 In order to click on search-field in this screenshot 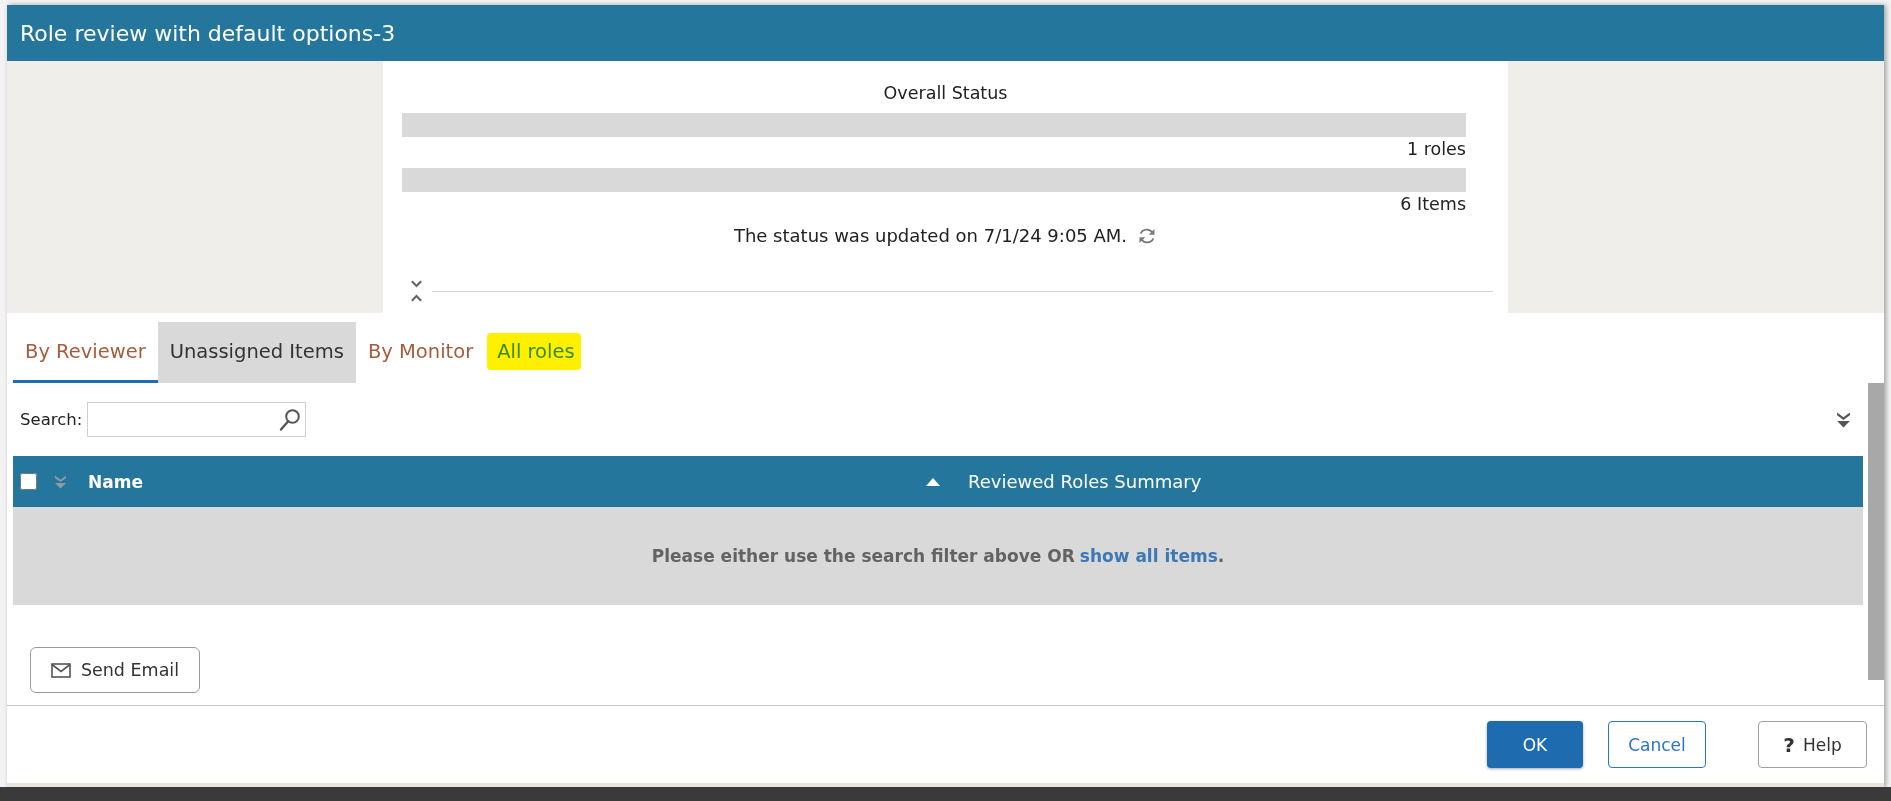, I will do `click(197, 419)`.